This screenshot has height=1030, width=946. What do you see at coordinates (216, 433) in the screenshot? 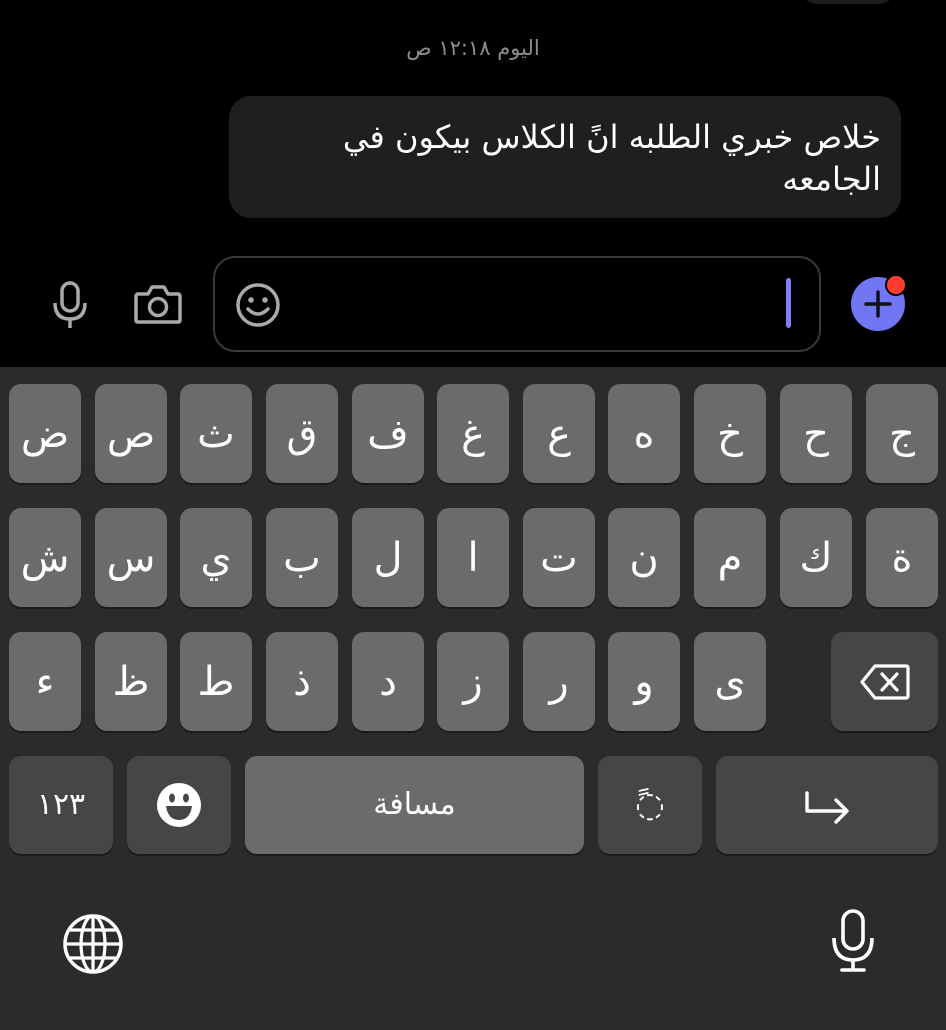
I see `key: ث` at bounding box center [216, 433].